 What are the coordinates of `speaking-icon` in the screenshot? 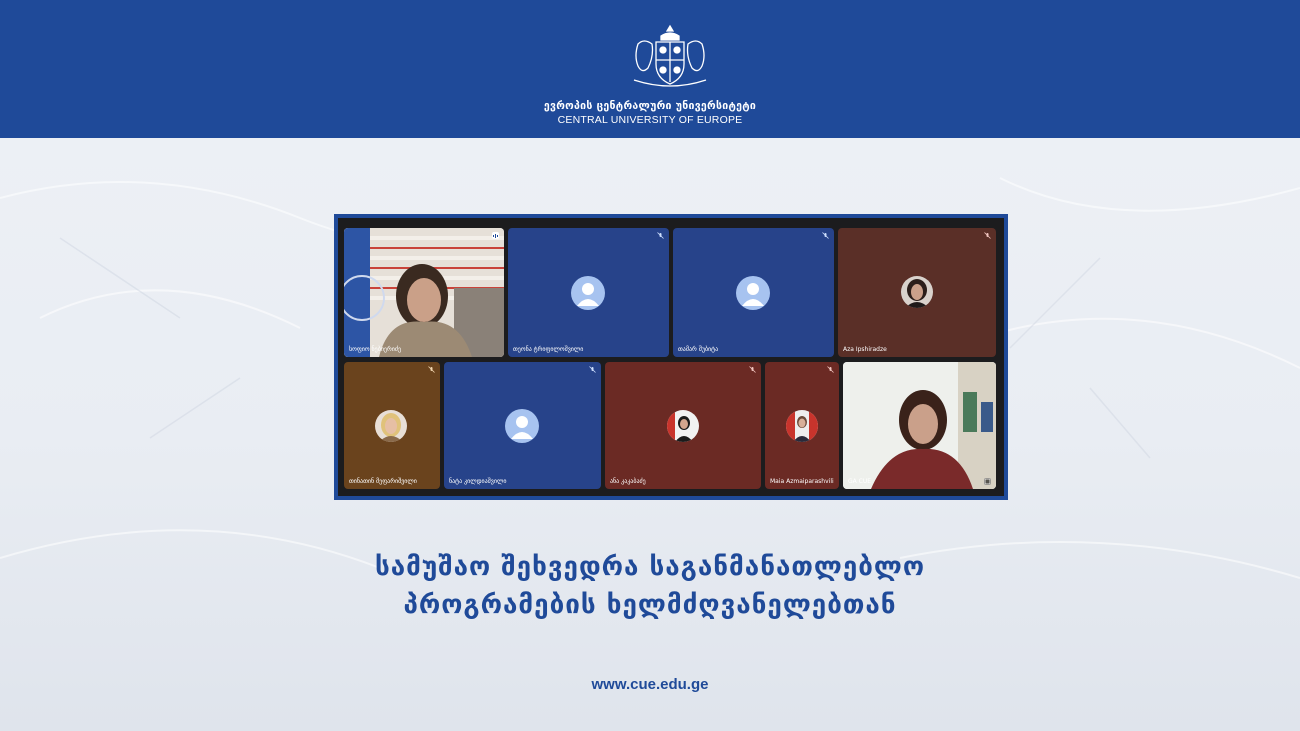 It's located at (495, 235).